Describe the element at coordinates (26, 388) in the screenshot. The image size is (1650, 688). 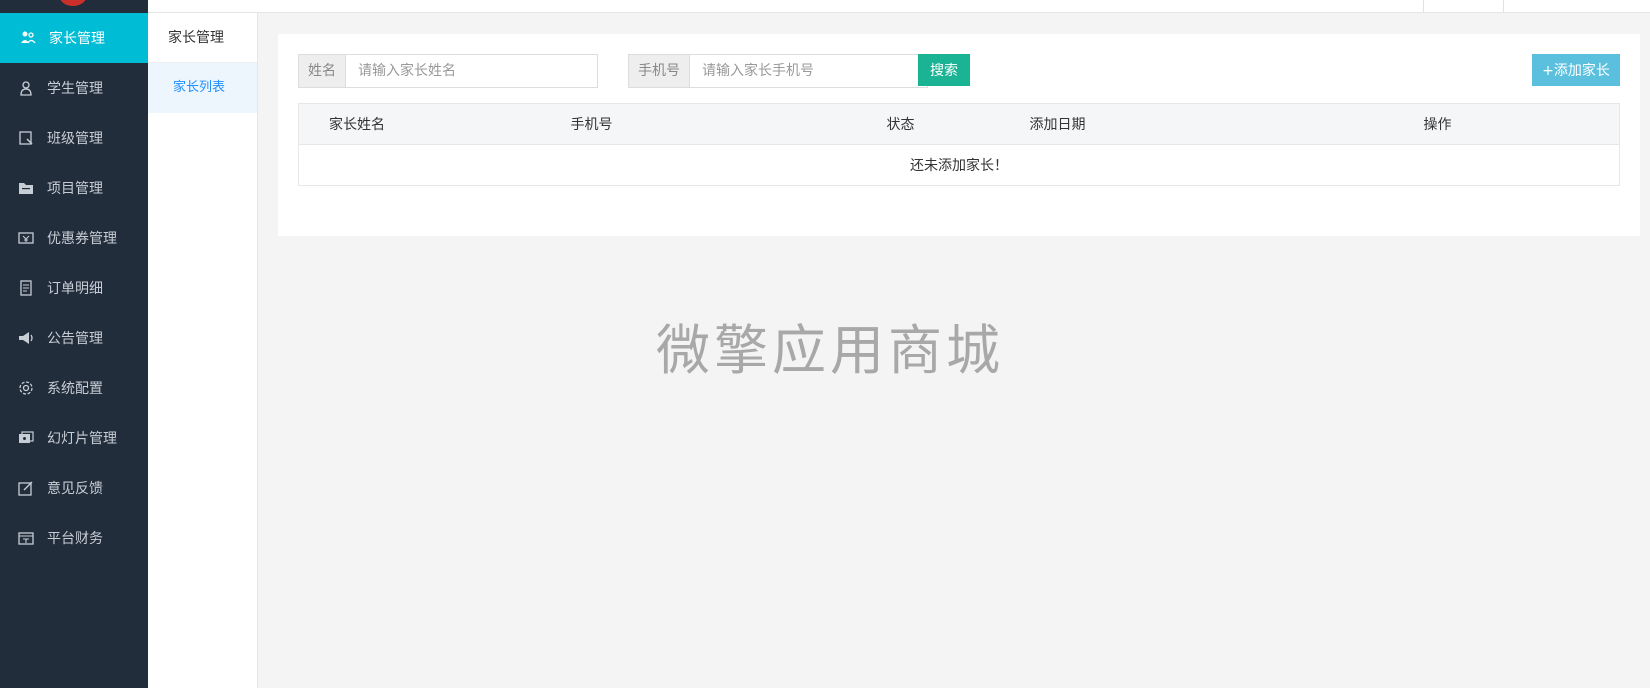
I see `gear-icon` at that location.